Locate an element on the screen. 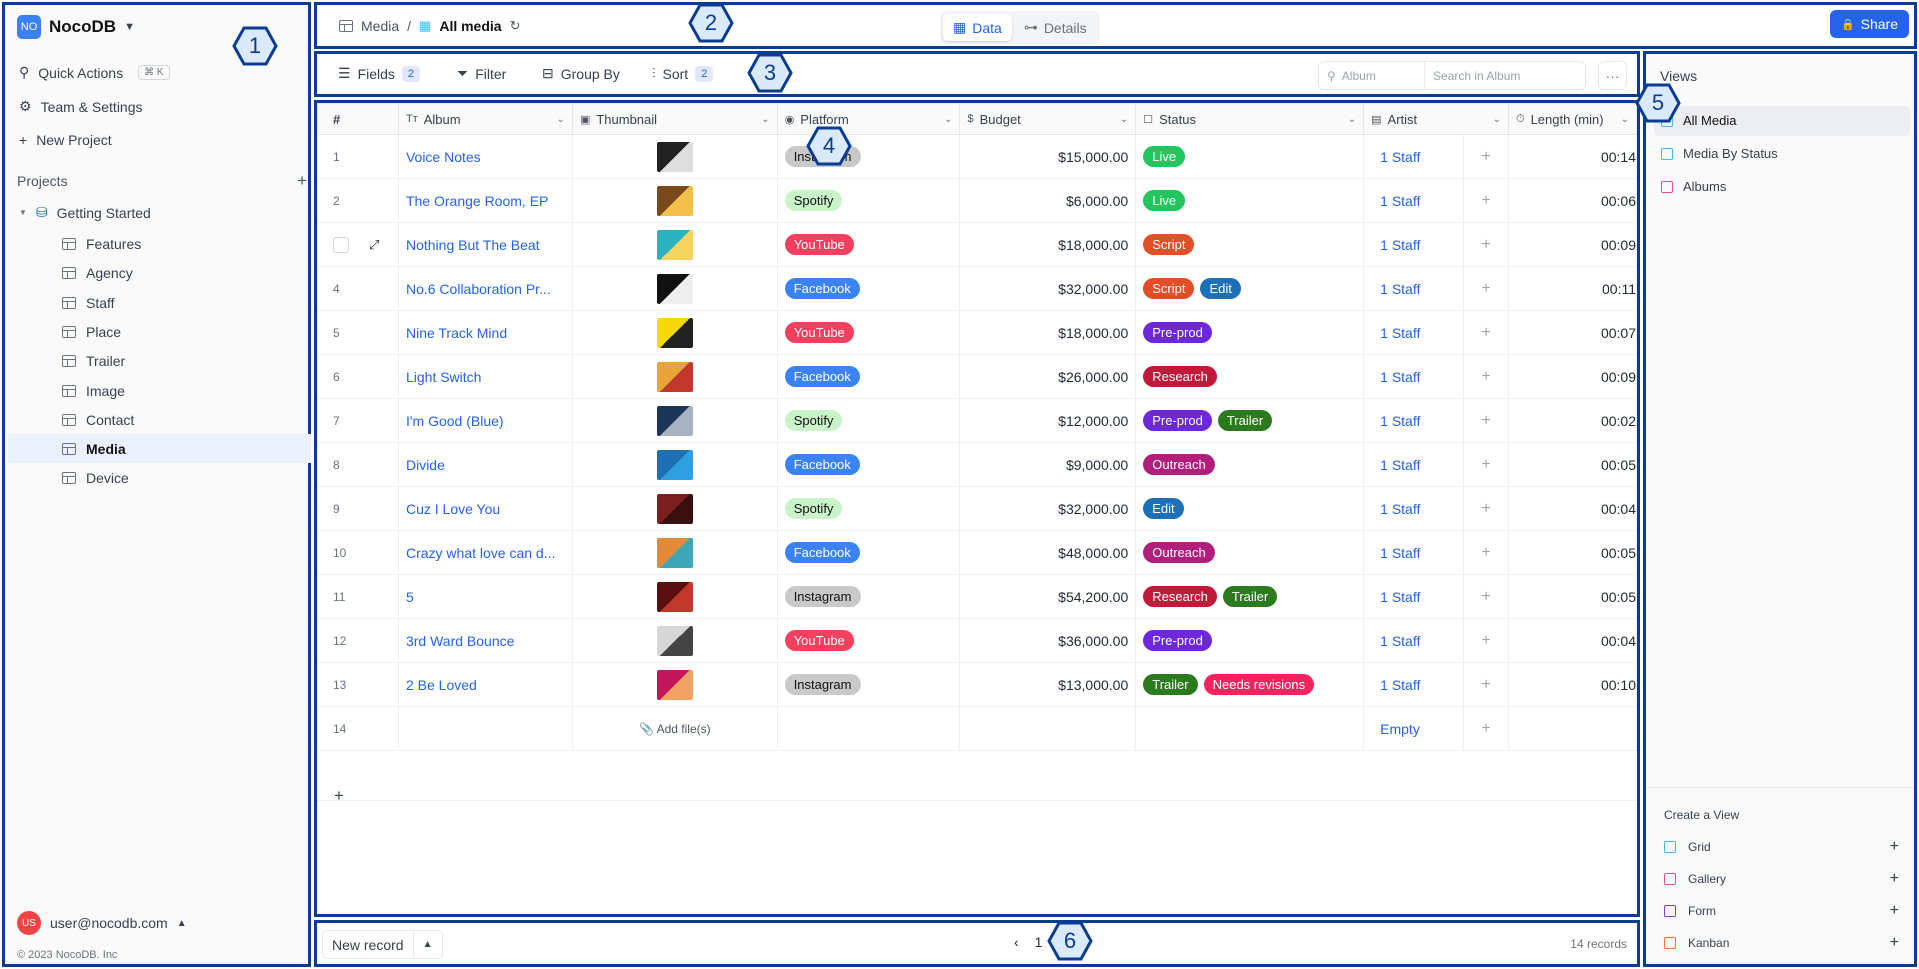  user-menu: US user@nocodb.com ▲ is located at coordinates (102, 923).